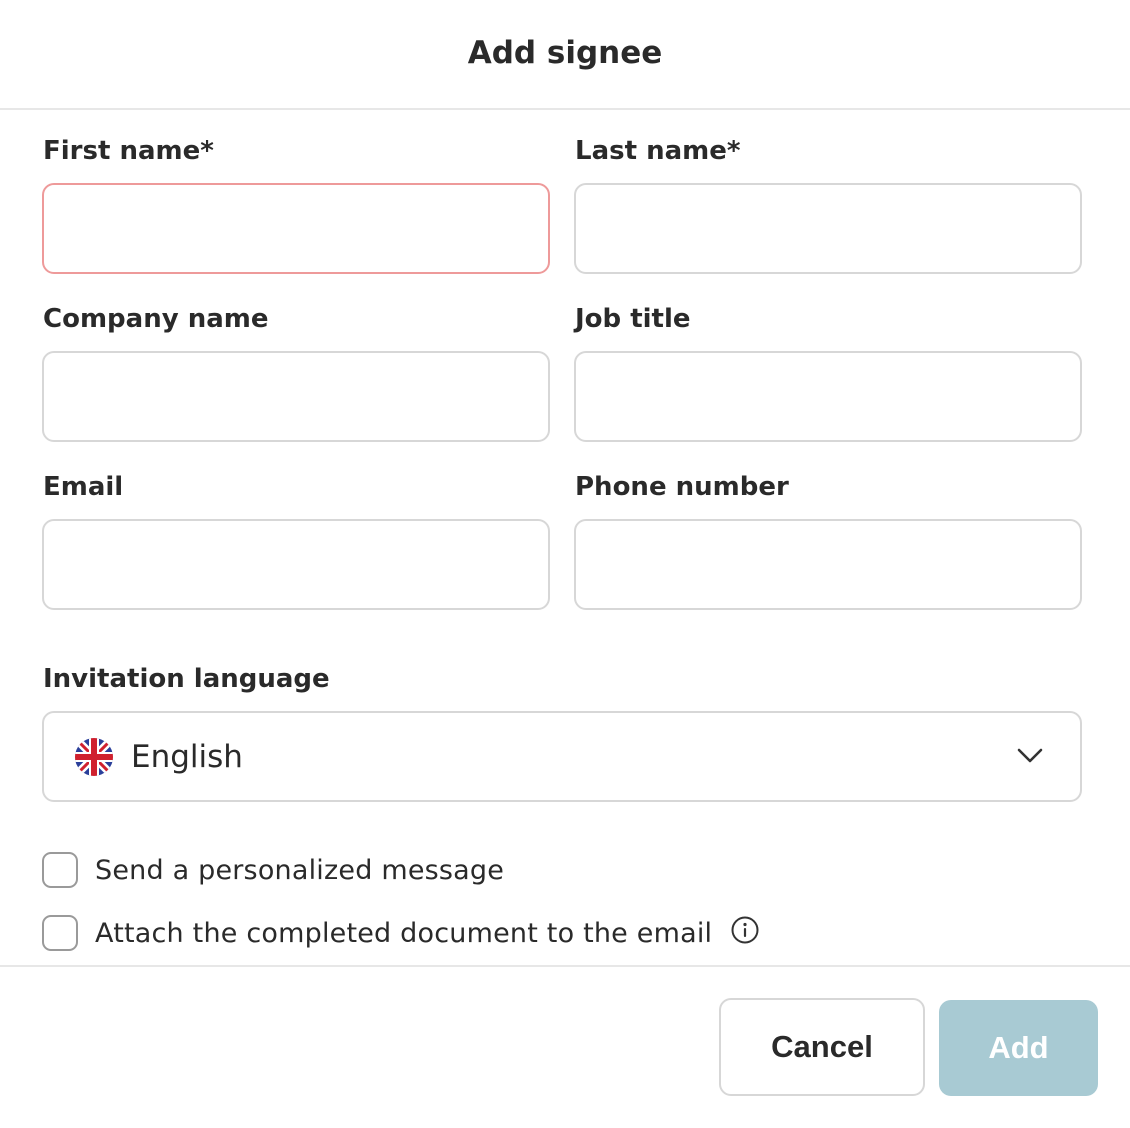 Image resolution: width=1130 pixels, height=1128 pixels. What do you see at coordinates (296, 228) in the screenshot?
I see `first-name-input` at bounding box center [296, 228].